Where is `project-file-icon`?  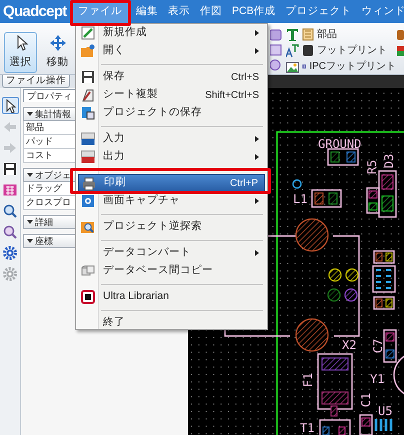 project-file-icon is located at coordinates (88, 113).